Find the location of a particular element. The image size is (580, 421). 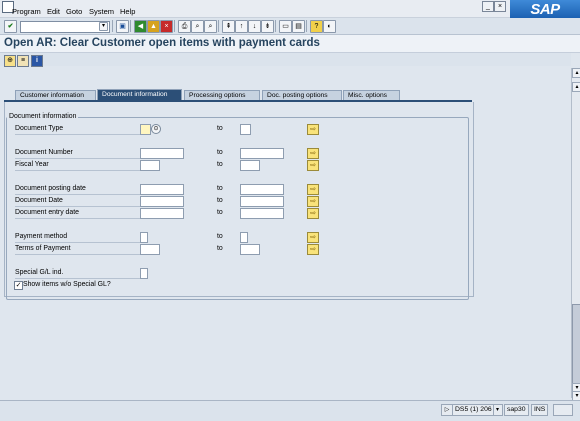

menu-edit: Edit is located at coordinates (53, 11).